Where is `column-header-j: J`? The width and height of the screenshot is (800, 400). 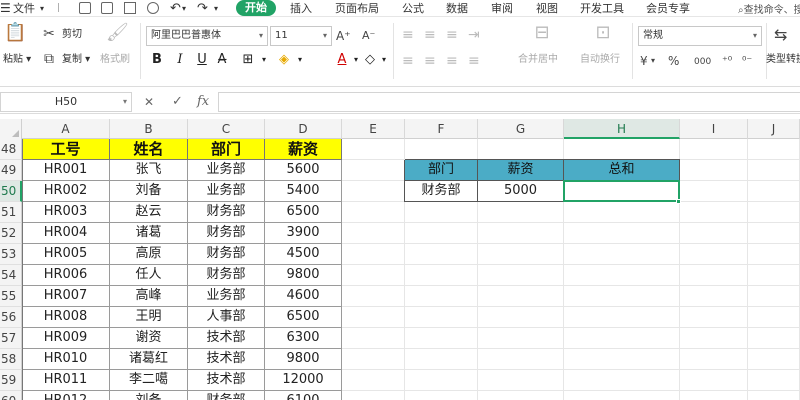 column-header-j: J is located at coordinates (774, 129).